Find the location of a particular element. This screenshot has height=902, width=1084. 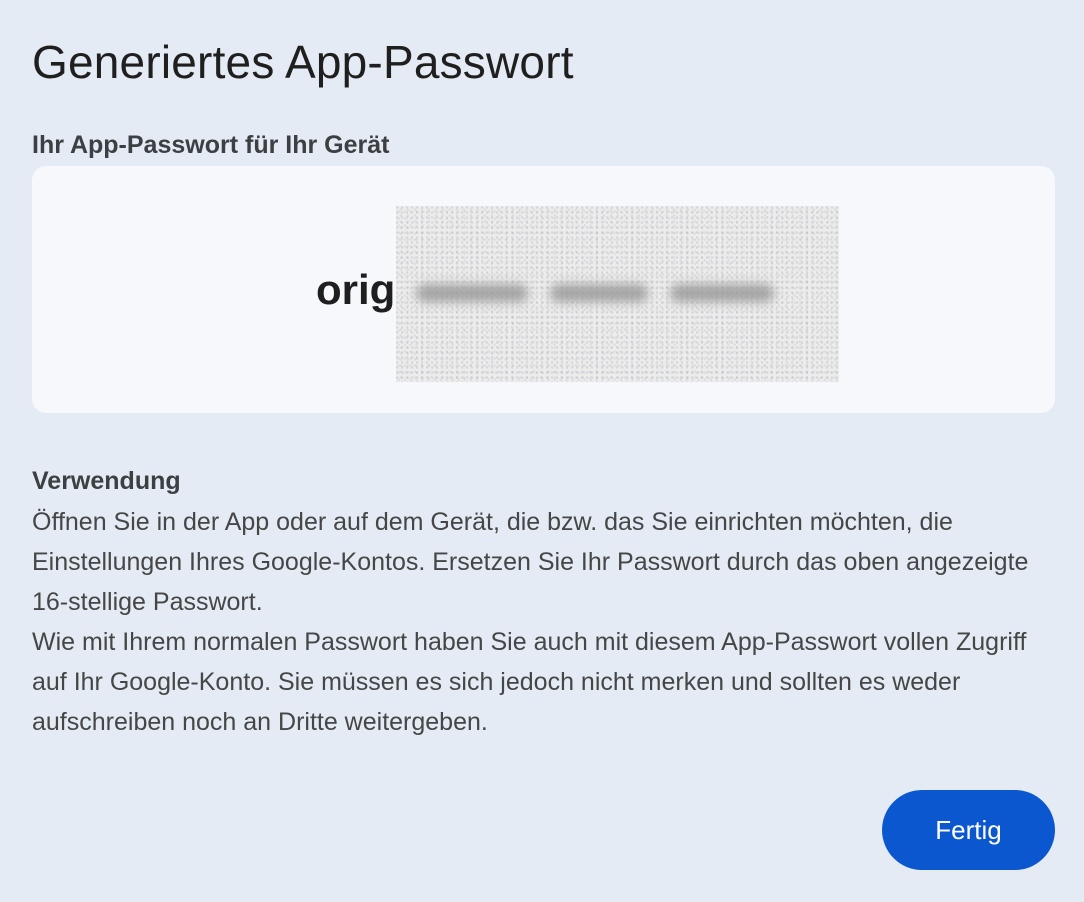

password-text: orig is located at coordinates (355, 290).